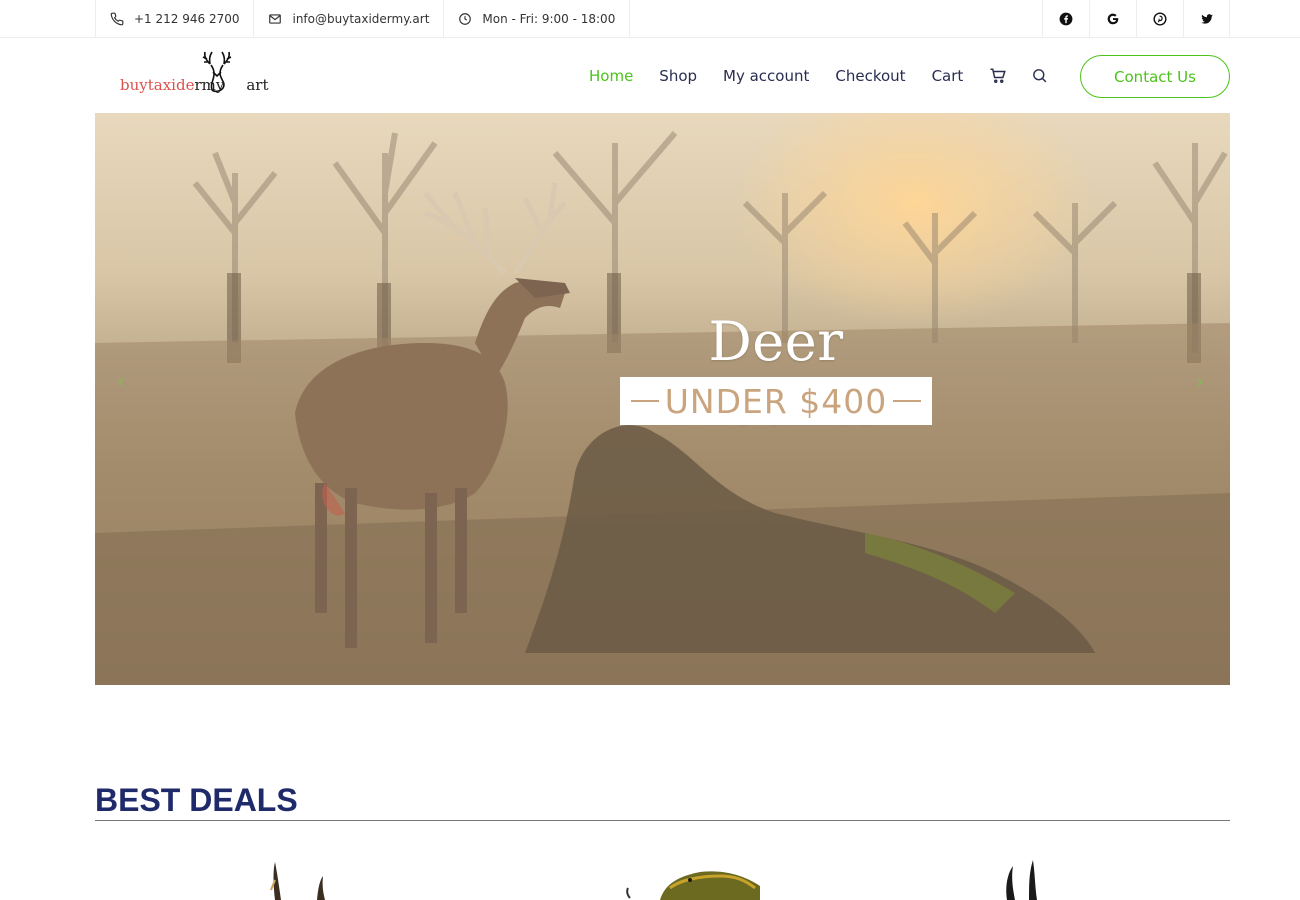  What do you see at coordinates (196, 800) in the screenshot?
I see `best-deals-heading: BEST DEALS` at bounding box center [196, 800].